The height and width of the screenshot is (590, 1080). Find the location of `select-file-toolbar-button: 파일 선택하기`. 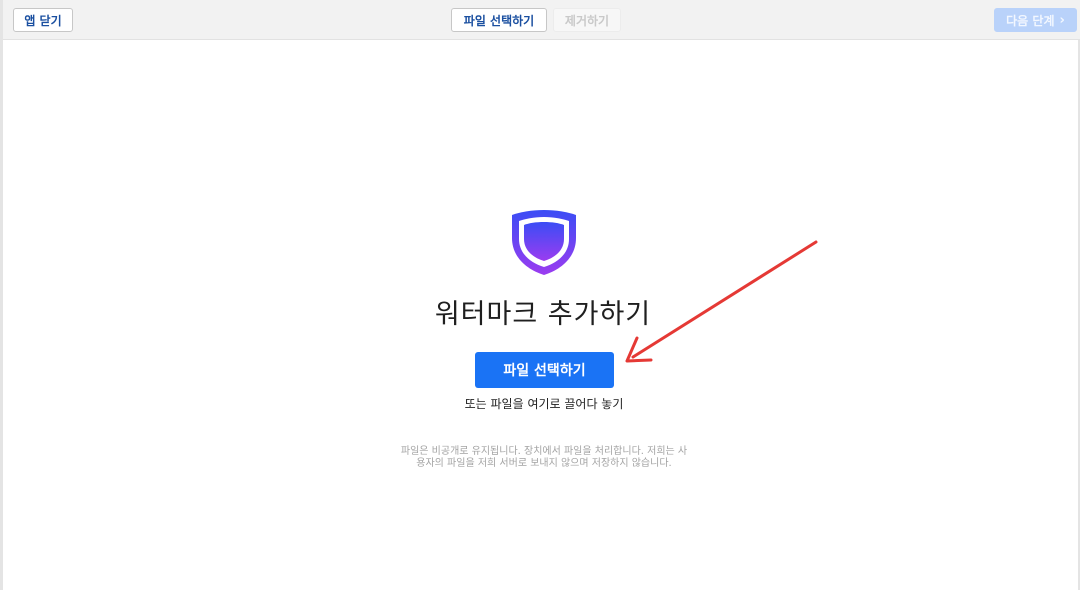

select-file-toolbar-button: 파일 선택하기 is located at coordinates (499, 20).